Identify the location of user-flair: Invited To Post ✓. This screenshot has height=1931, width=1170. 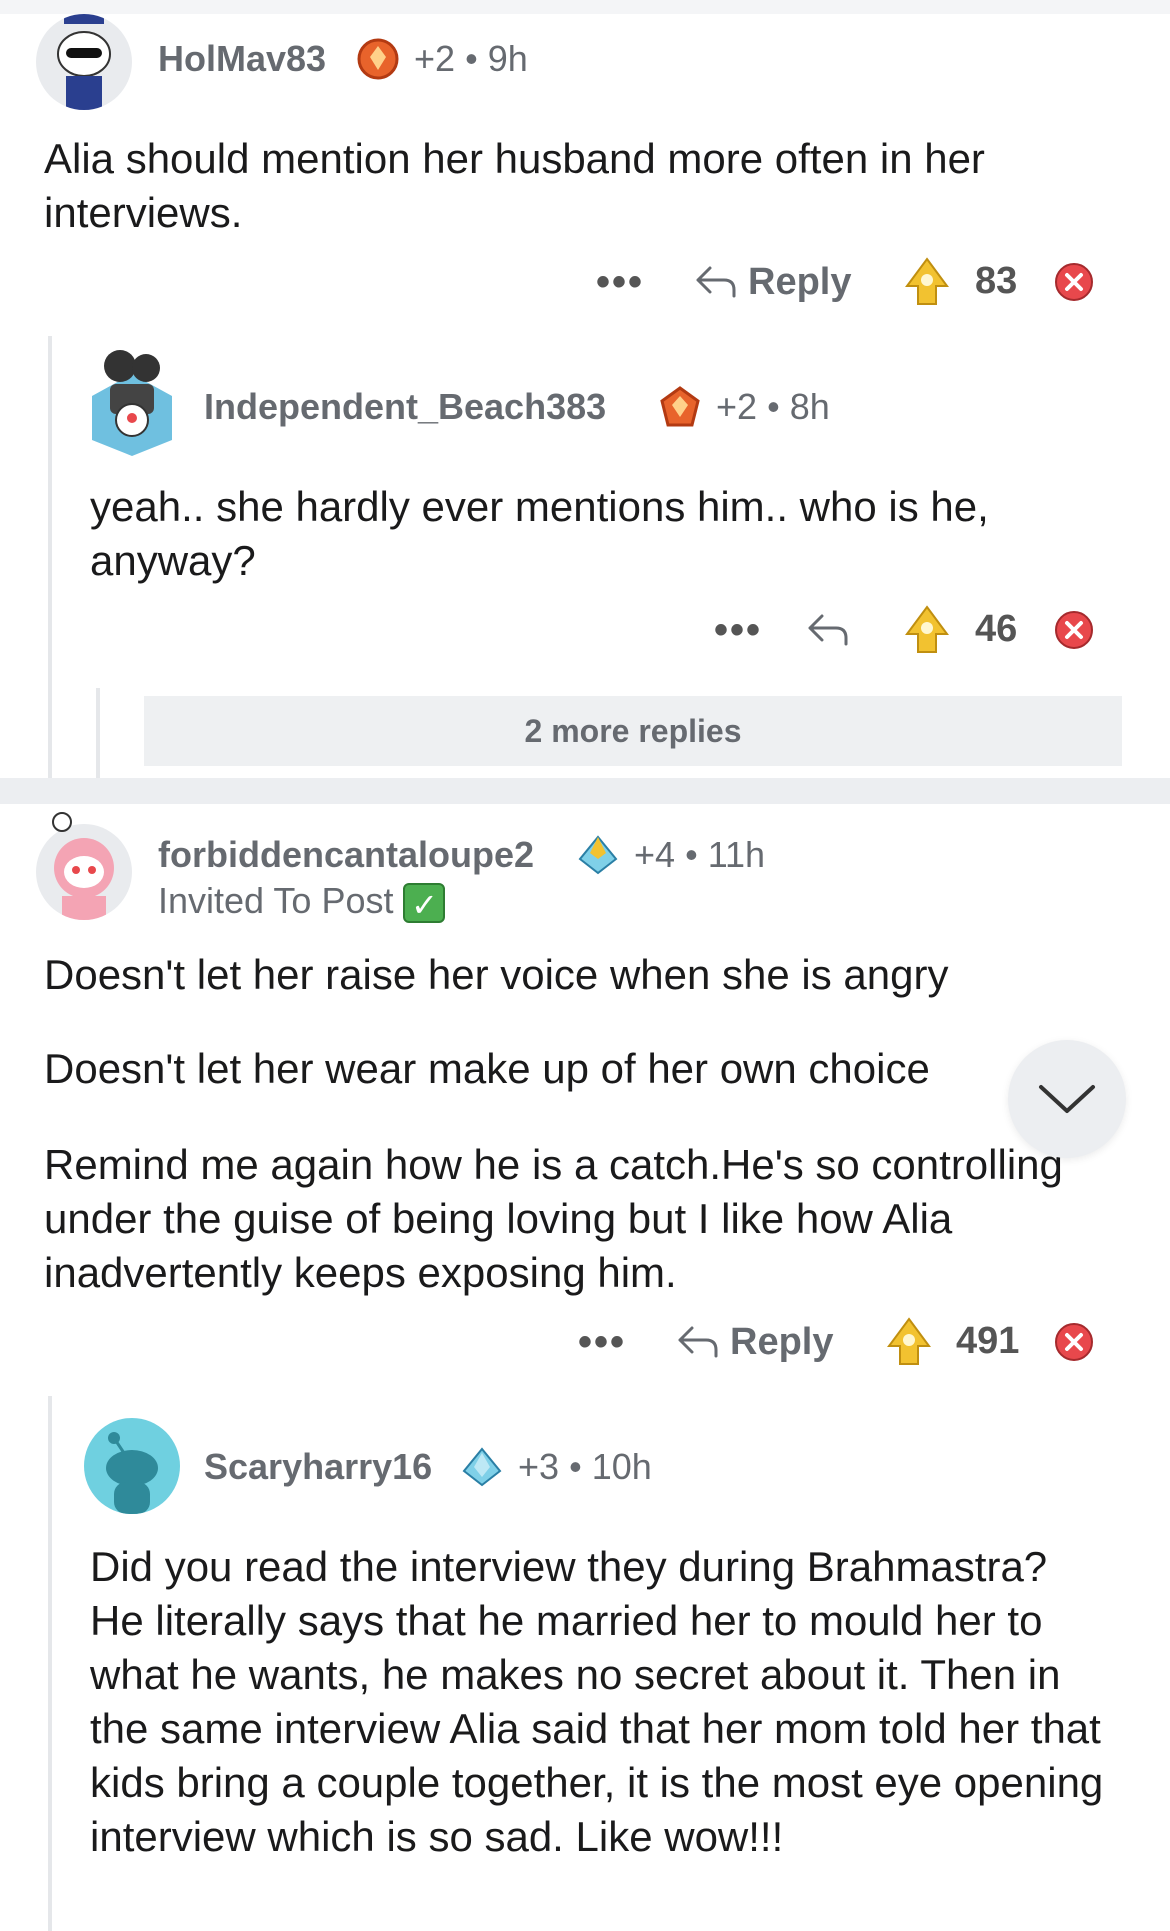
(302, 902).